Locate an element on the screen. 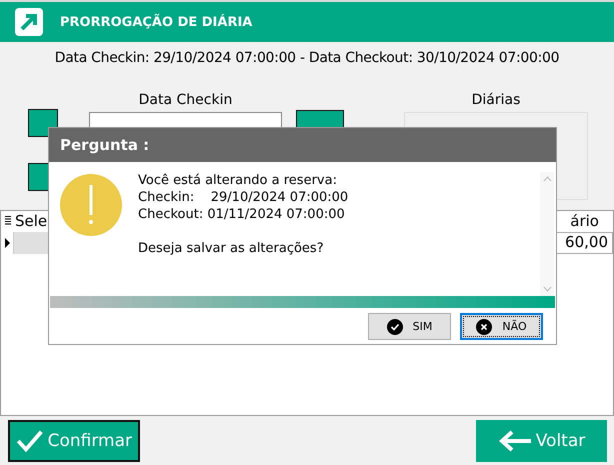 The width and height of the screenshot is (614, 465). column-header: ário is located at coordinates (584, 221).